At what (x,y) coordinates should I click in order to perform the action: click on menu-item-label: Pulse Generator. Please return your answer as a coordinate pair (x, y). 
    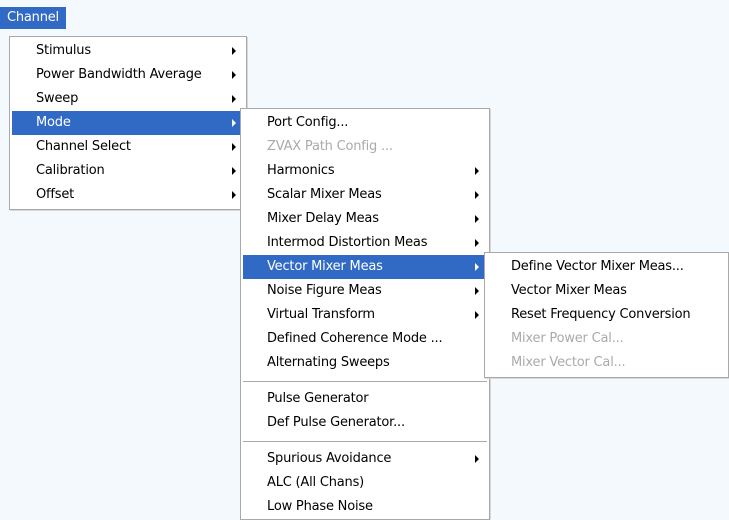
    Looking at the image, I should click on (318, 398).